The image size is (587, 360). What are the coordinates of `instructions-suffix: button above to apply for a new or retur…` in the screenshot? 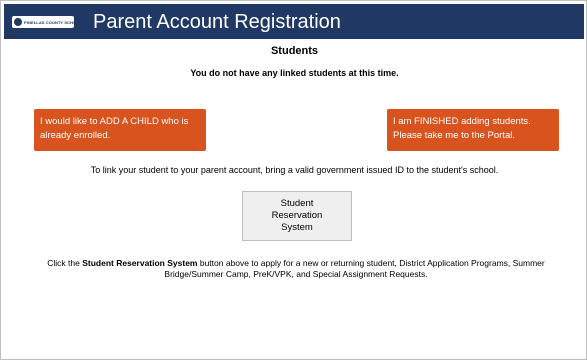 It's located at (354, 268).